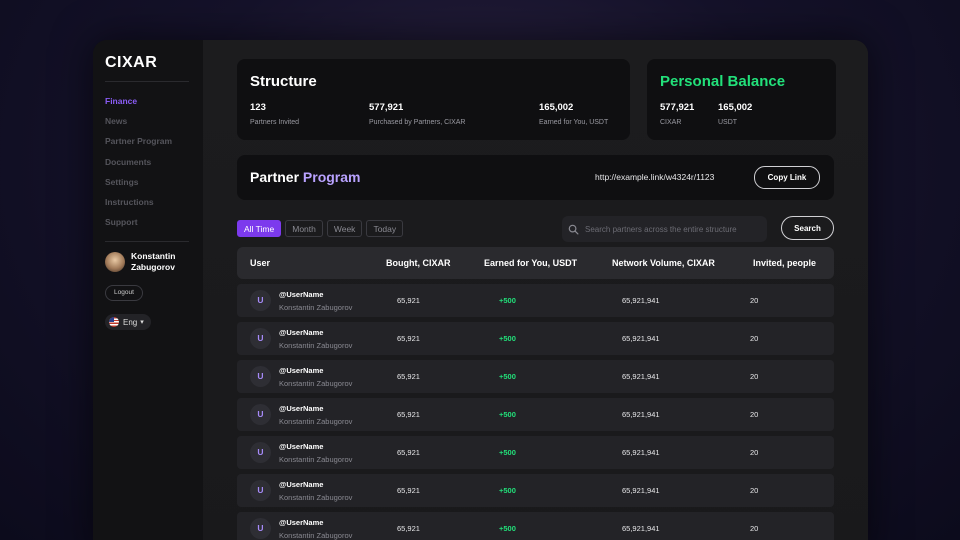 This screenshot has width=960, height=540. Describe the element at coordinates (148, 141) in the screenshot. I see `sidebar-item-partner-program: Partner Program` at that location.